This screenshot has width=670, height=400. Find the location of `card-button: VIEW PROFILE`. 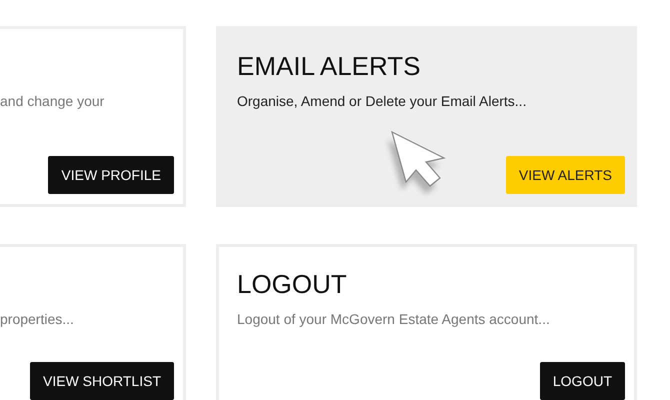

card-button: VIEW PROFILE is located at coordinates (111, 175).